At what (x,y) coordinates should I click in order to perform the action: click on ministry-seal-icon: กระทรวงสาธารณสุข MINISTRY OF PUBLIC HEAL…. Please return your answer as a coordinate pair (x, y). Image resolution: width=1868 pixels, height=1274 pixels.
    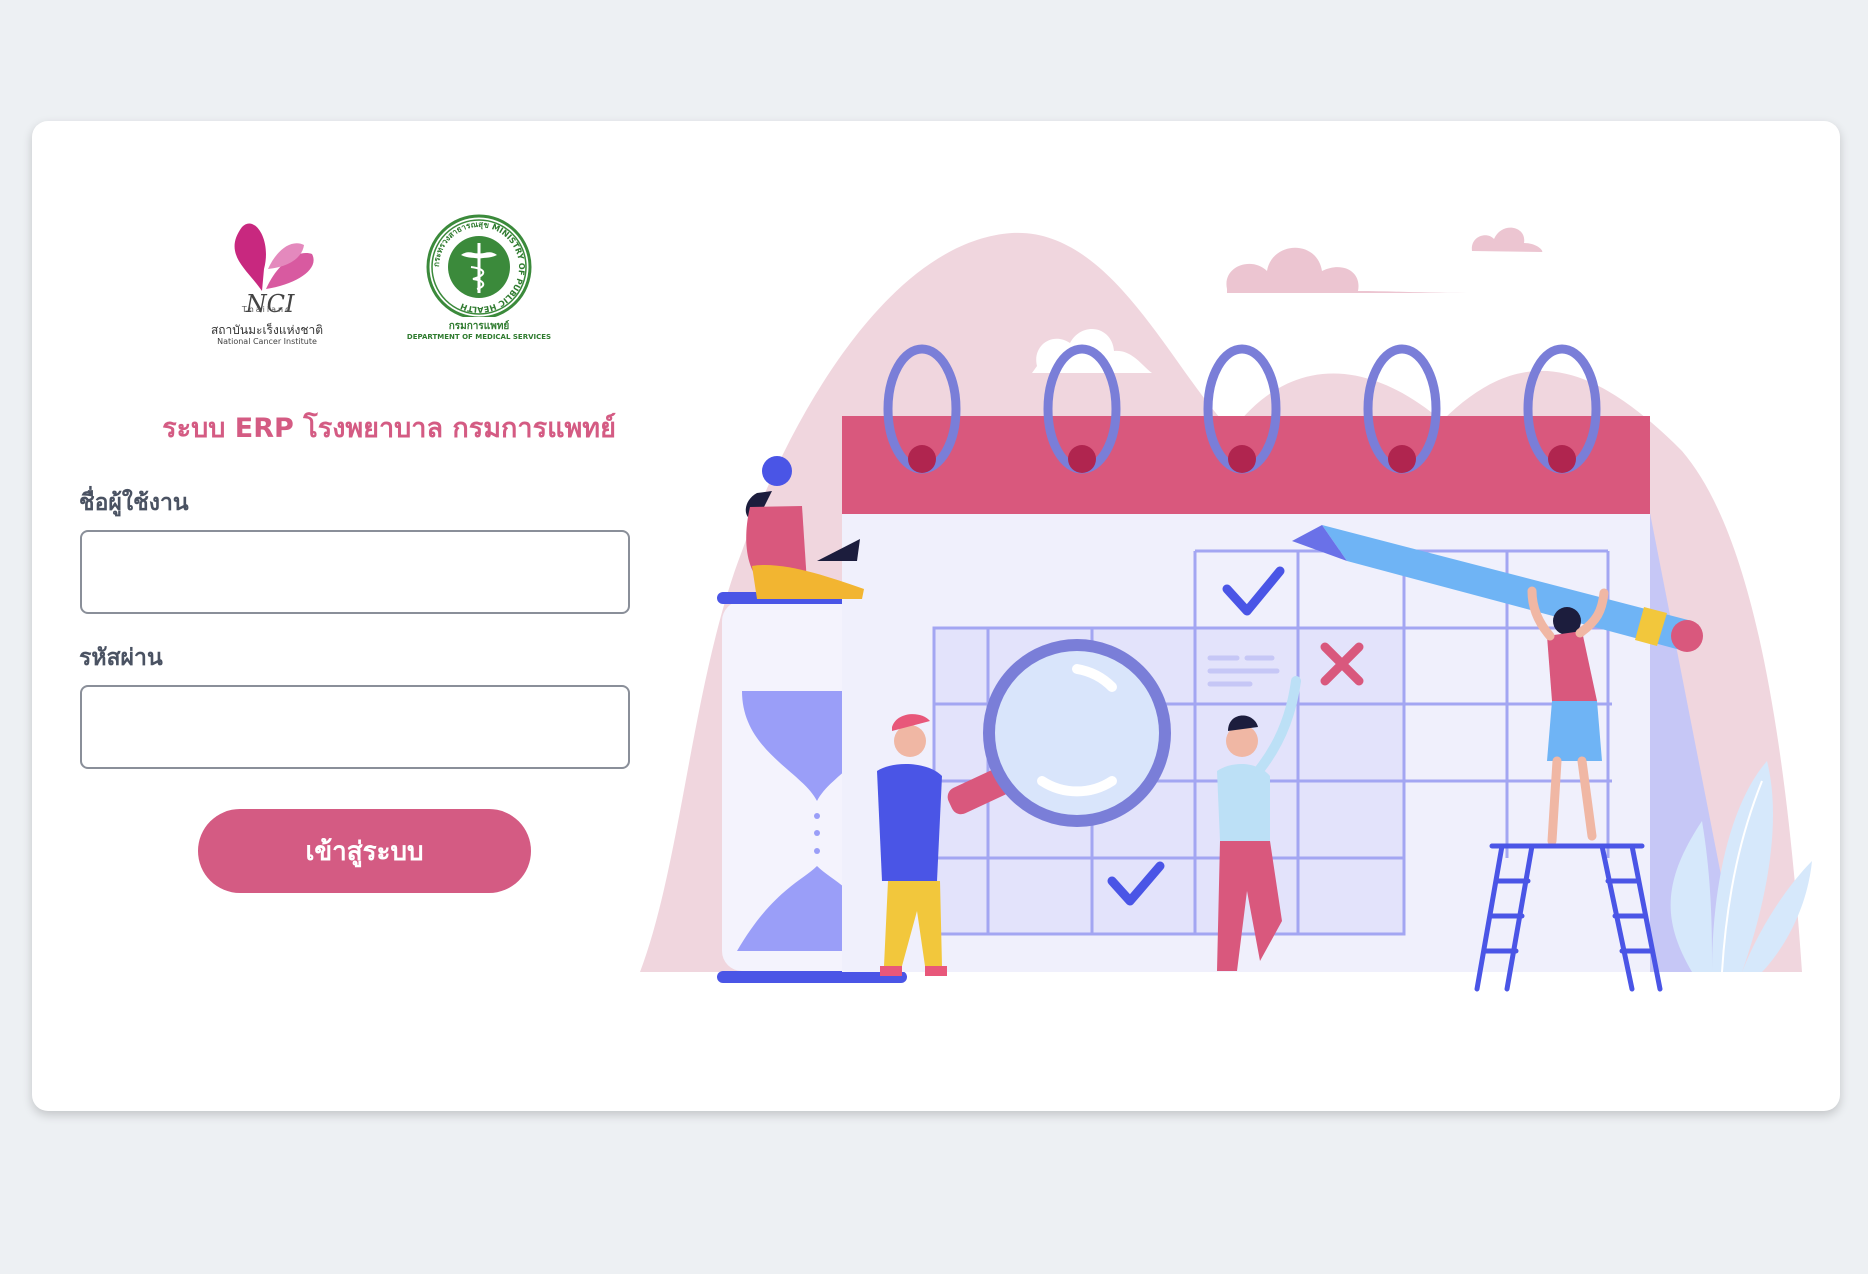
    Looking at the image, I should click on (479, 267).